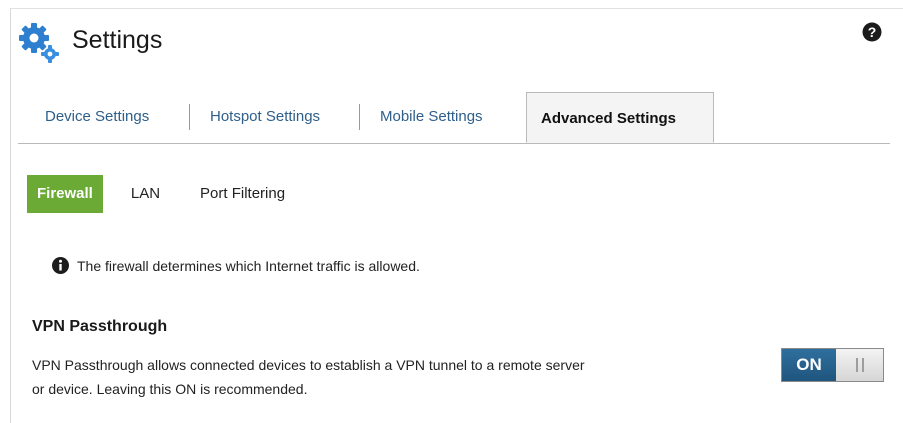 Image resolution: width=903 pixels, height=423 pixels. Describe the element at coordinates (60, 265) in the screenshot. I see `info-icon` at that location.